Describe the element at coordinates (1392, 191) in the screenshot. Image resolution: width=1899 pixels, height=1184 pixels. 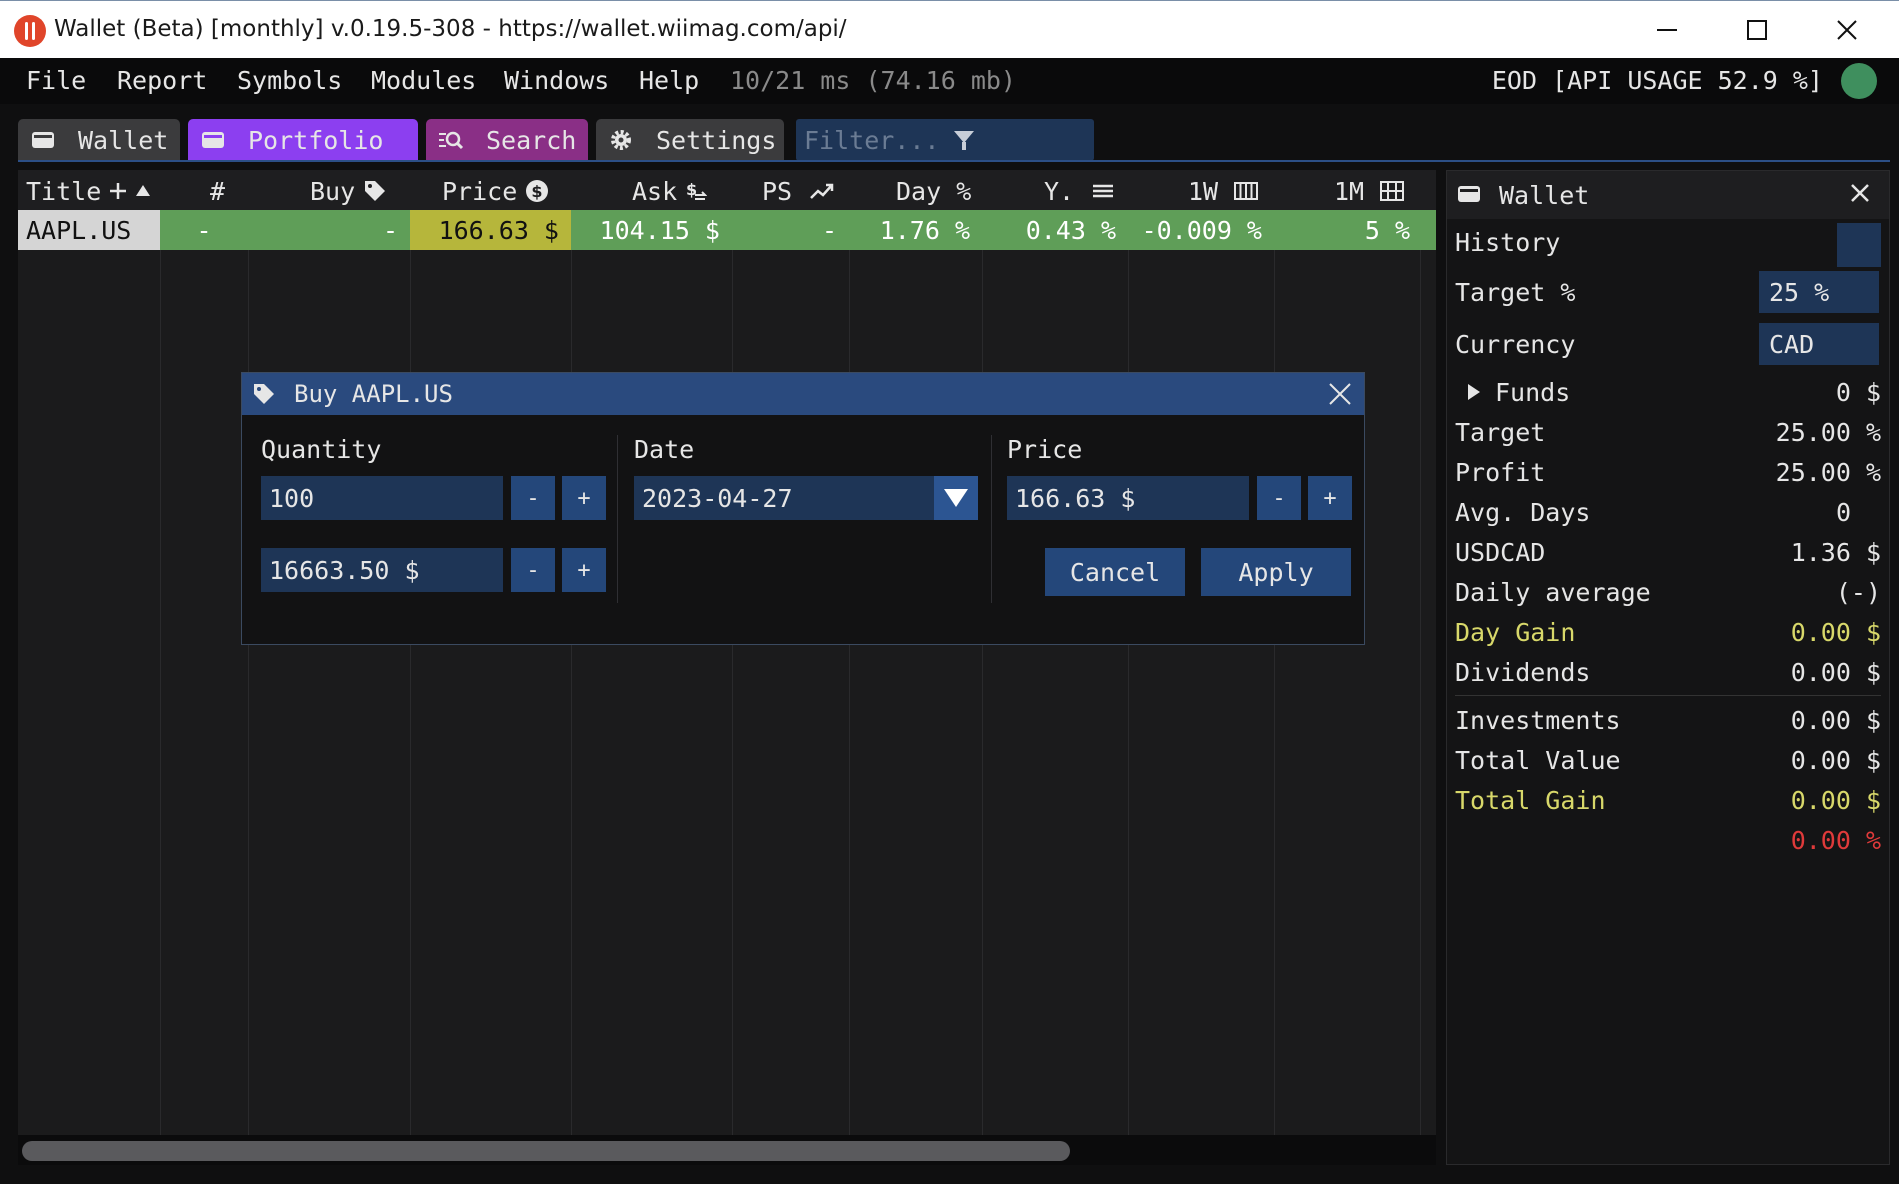
I see `month-calendar-icon` at that location.